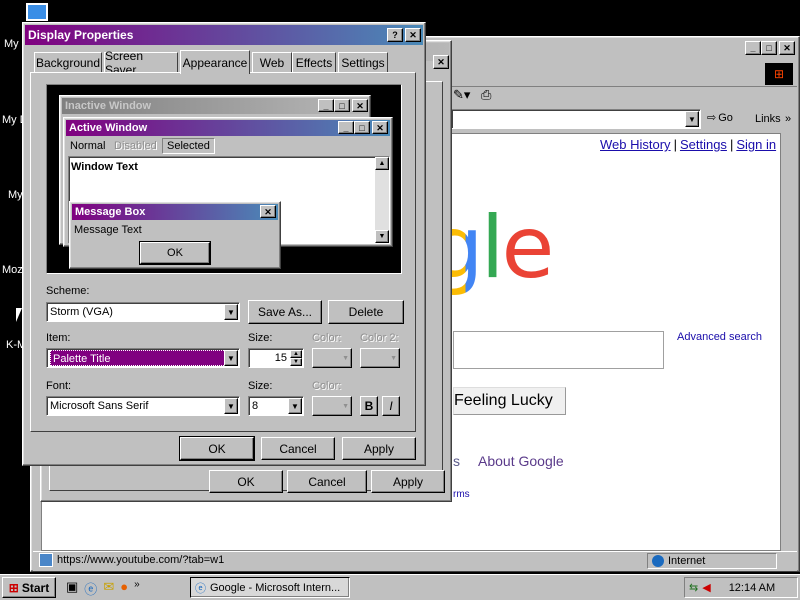 The width and height of the screenshot is (800, 600). Describe the element at coordinates (391, 406) in the screenshot. I see `italic-button: I` at that location.